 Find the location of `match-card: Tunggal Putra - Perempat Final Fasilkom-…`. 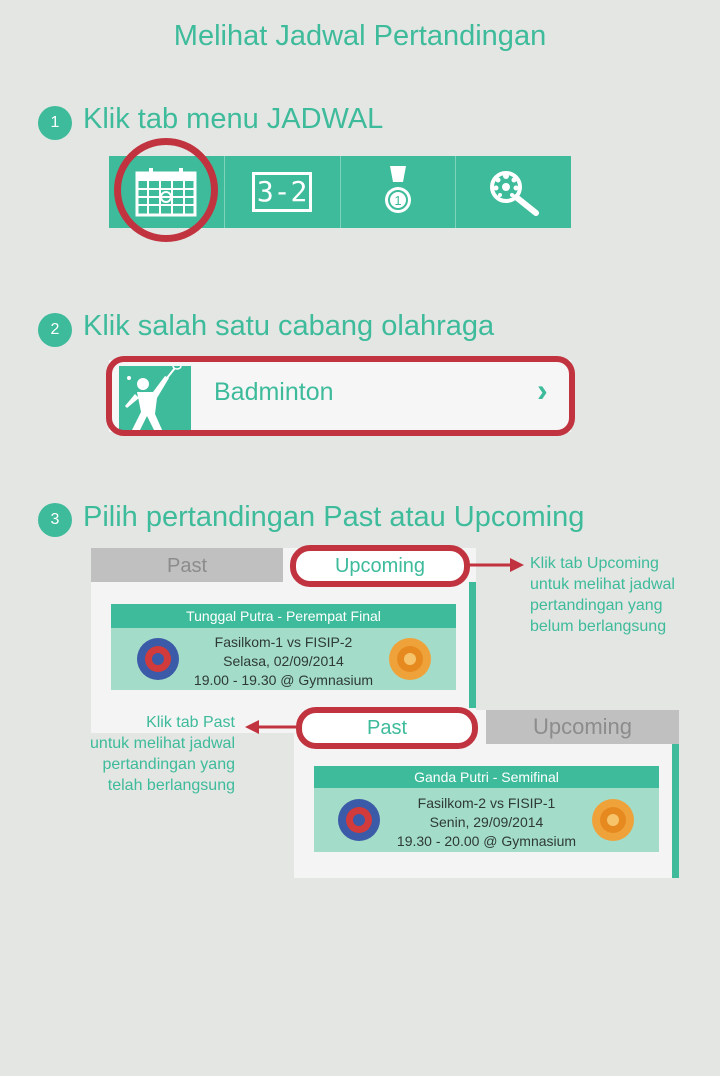

match-card: Tunggal Putra - Perempat Final Fasilkom-… is located at coordinates (283, 647).